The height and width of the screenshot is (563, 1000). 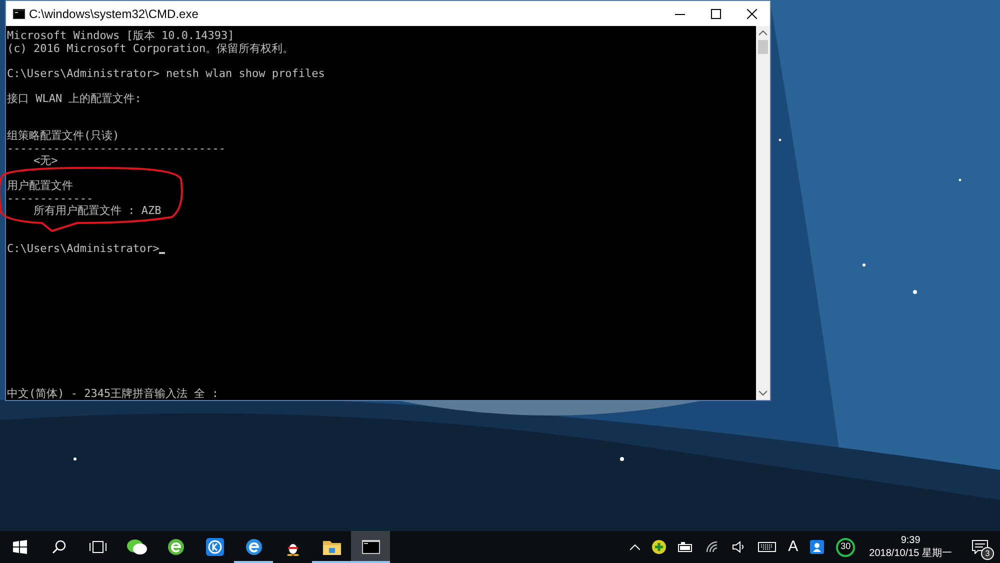 I want to click on folder-icon, so click(x=331, y=547).